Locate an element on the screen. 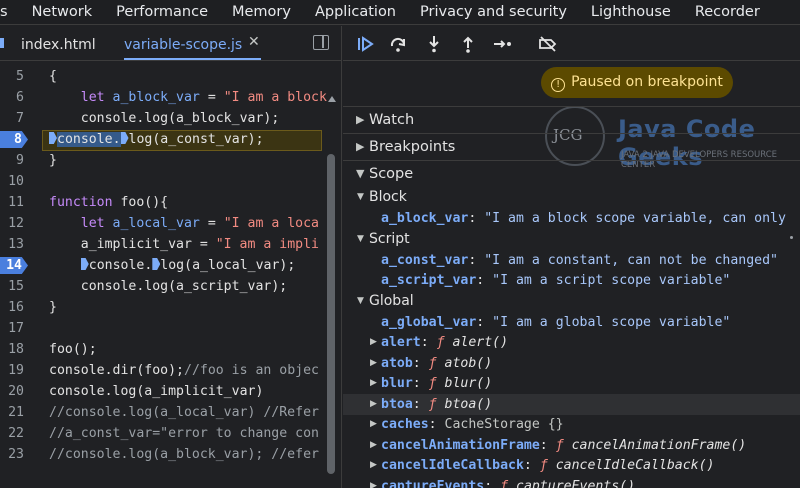 The height and width of the screenshot is (488, 800). tab-lighthouse: Lighthouse is located at coordinates (631, 12).